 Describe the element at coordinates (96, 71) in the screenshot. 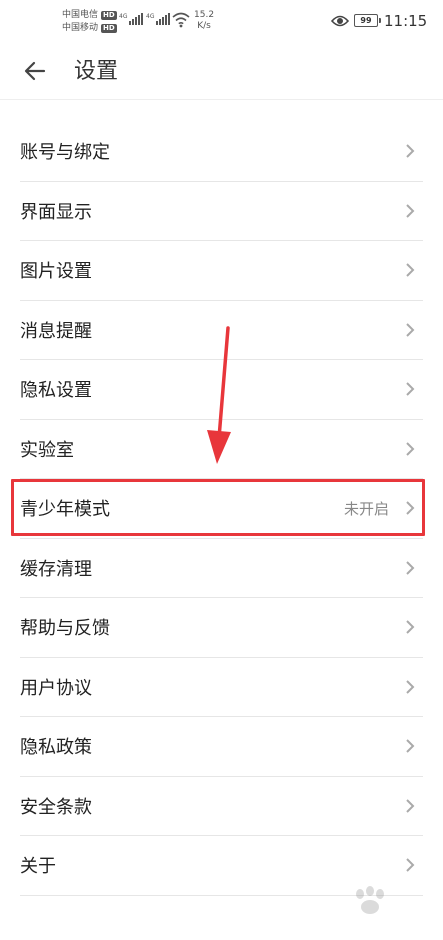

I see `page-title: 设置` at that location.